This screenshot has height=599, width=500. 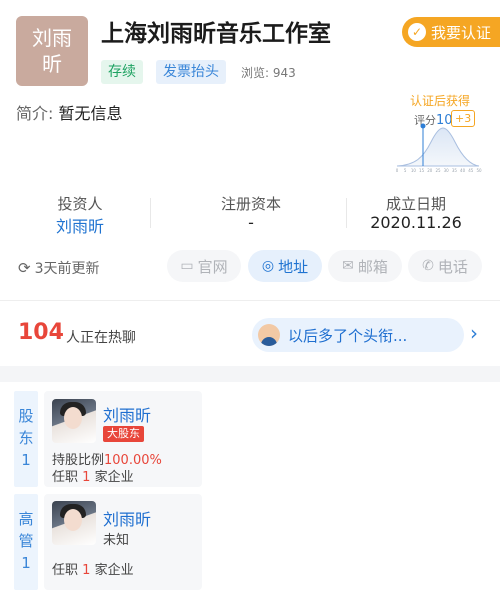 I want to click on claim-certification-button: ✓ 我要认证, so click(x=451, y=32).